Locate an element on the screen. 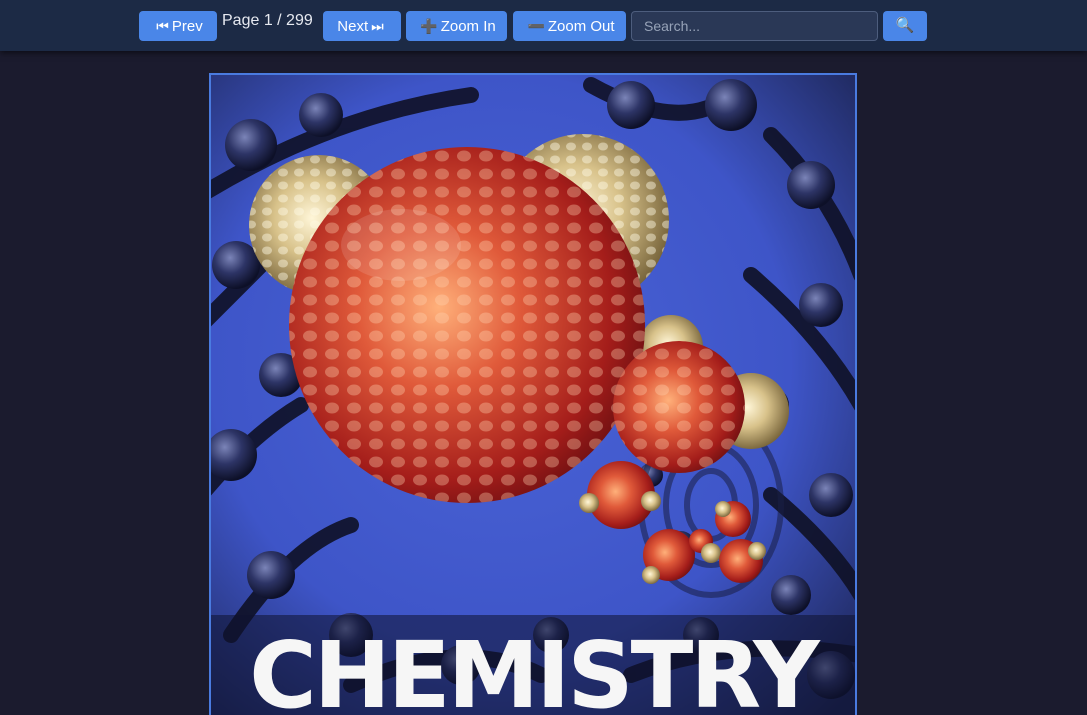 This screenshot has height=715, width=1087. search-icon: 🔍 is located at coordinates (905, 25).